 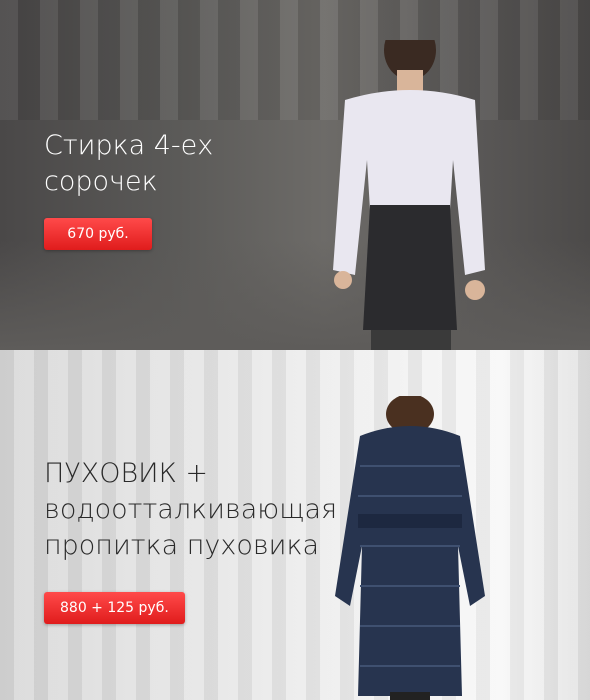 I want to click on title-line: ПУХОВИК +, so click(x=126, y=473).